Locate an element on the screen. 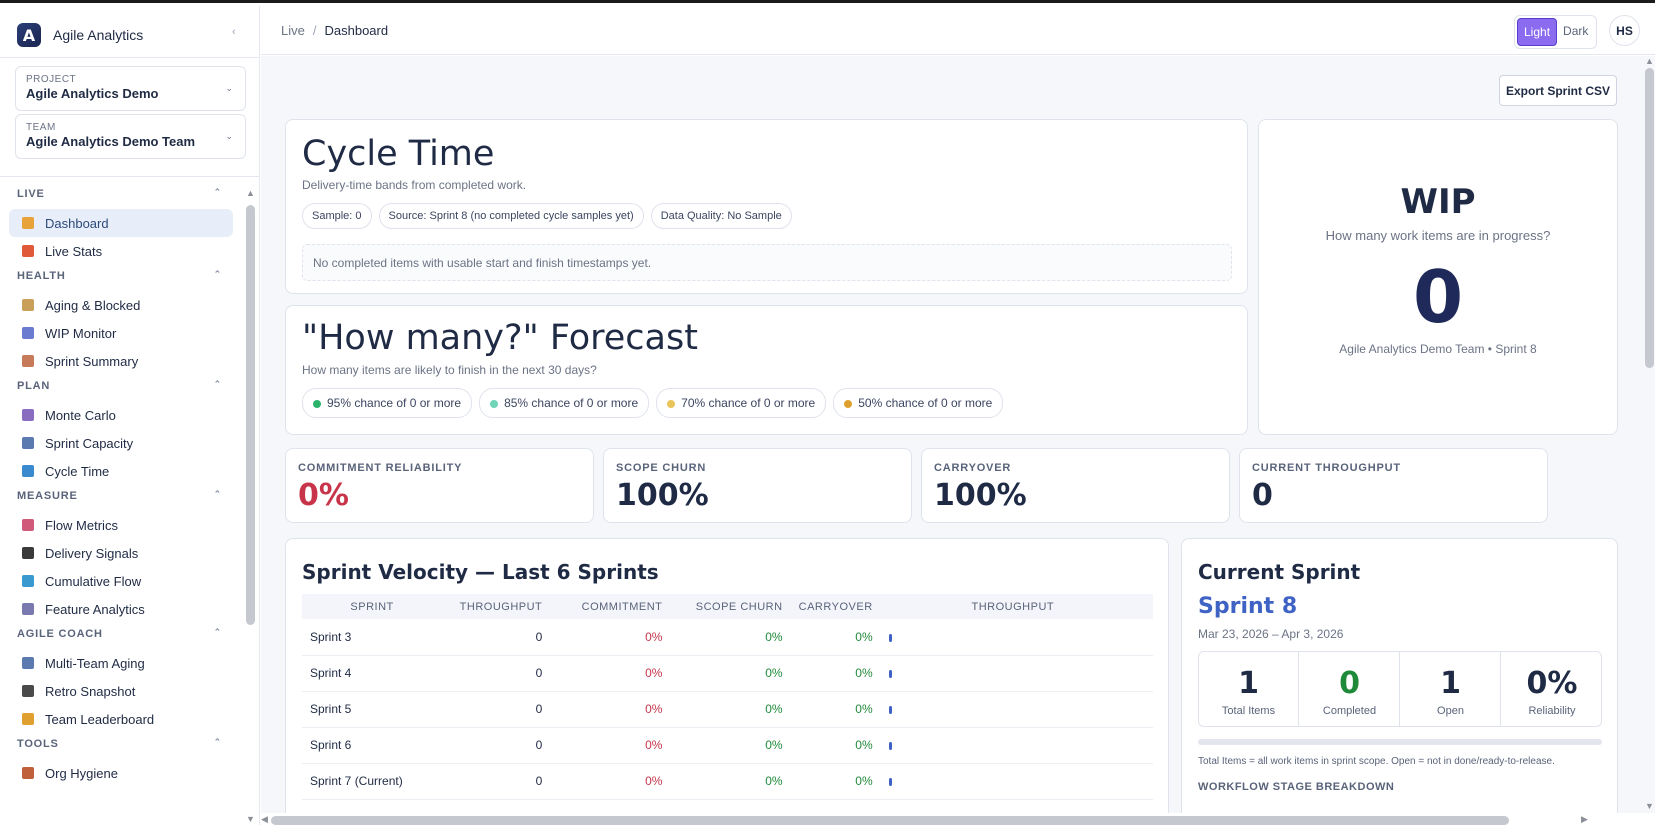  stat-label: Open is located at coordinates (1450, 711).